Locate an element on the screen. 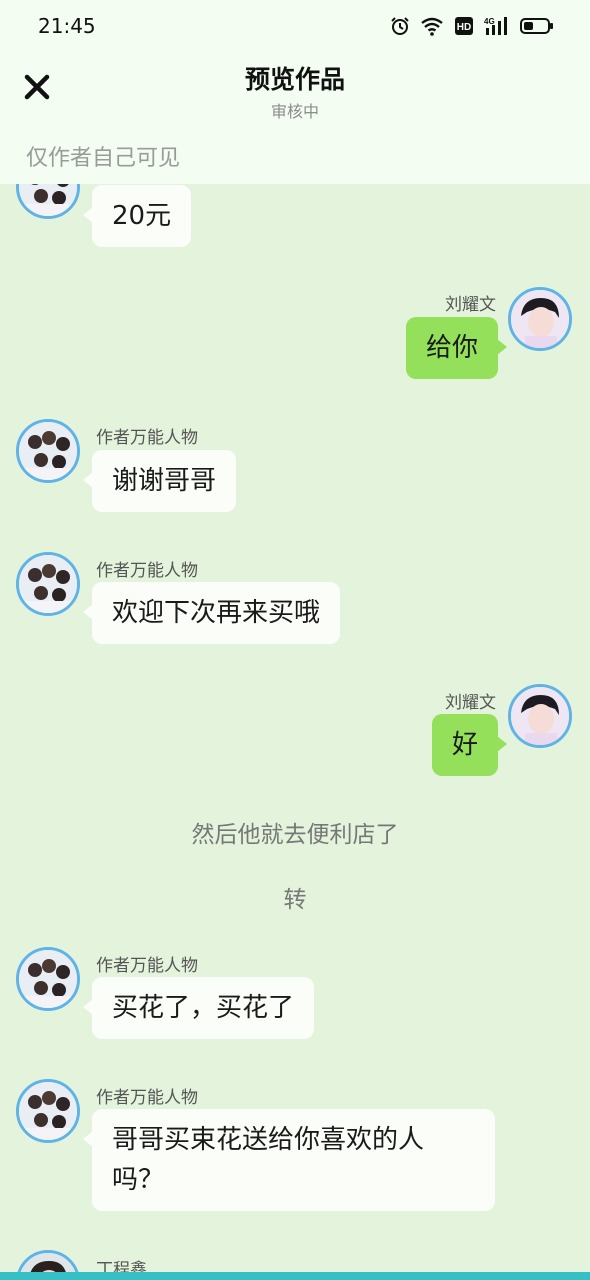  visibility-note: 仅作者自己可见 is located at coordinates (103, 158).